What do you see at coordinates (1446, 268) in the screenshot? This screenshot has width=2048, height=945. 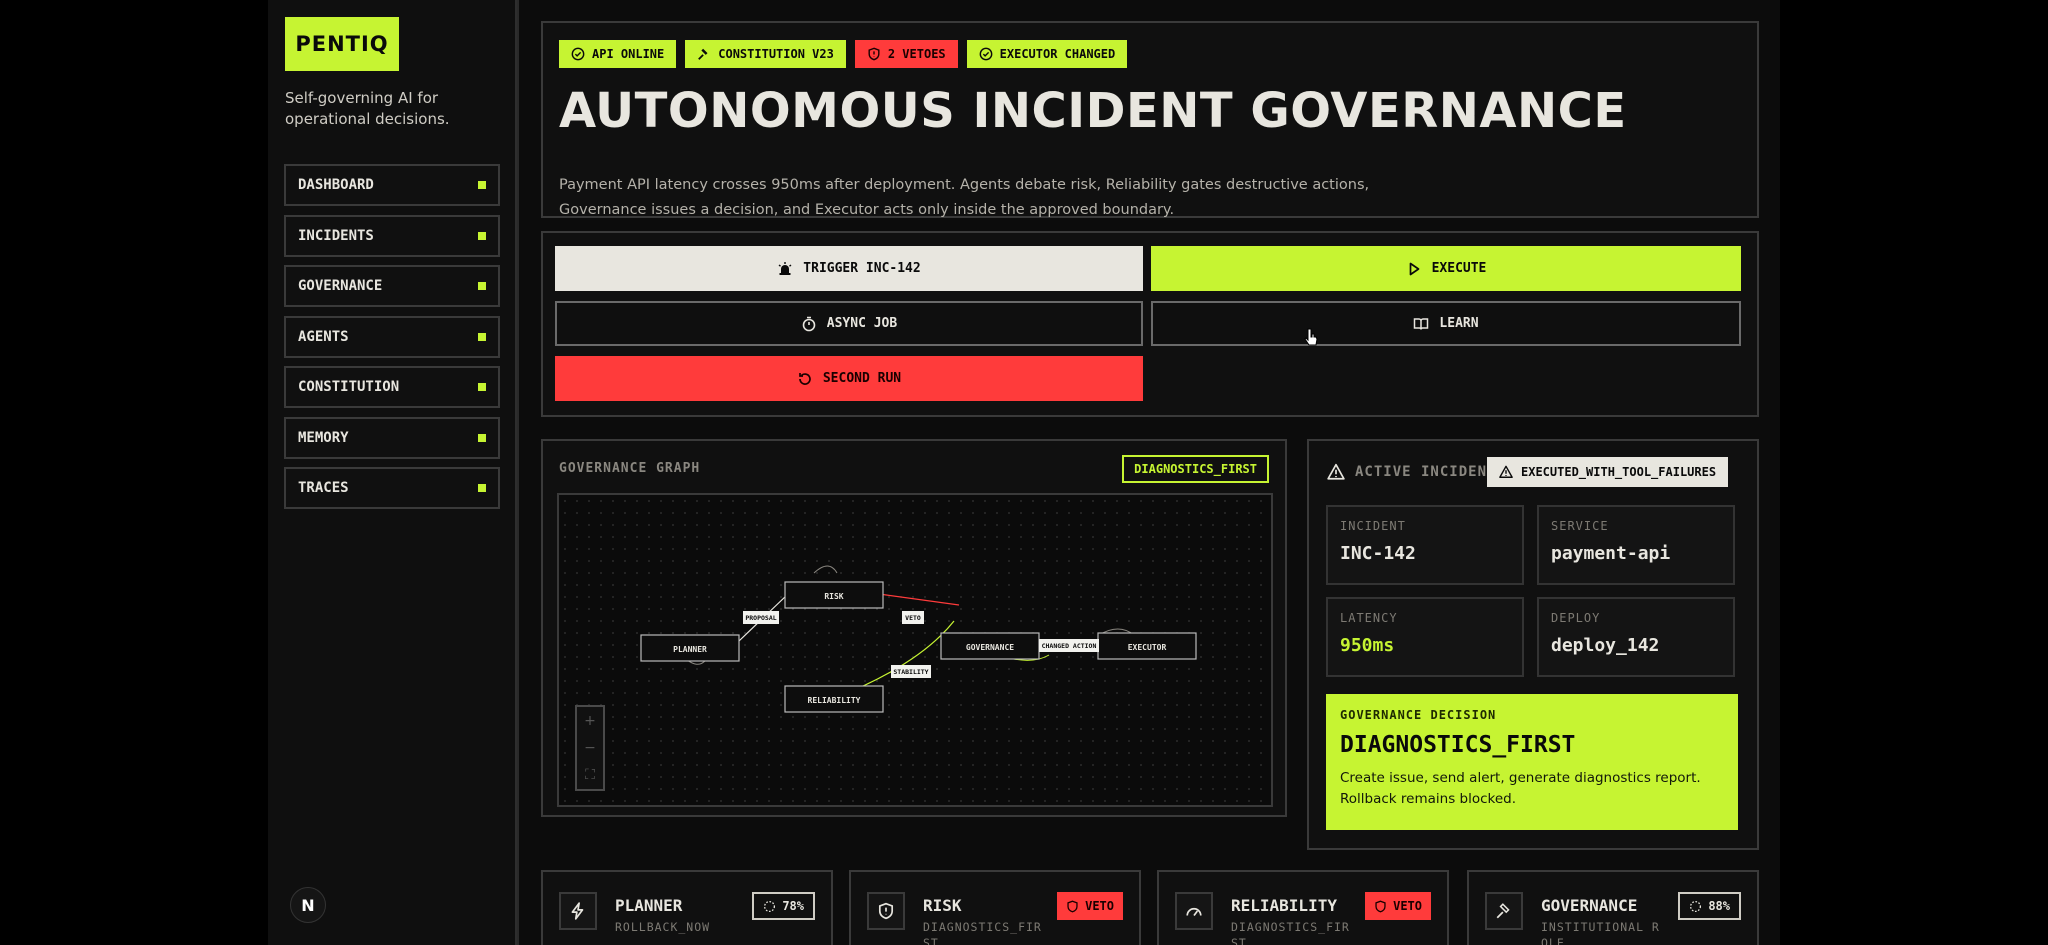 I see `execute-button: EXECUTE` at bounding box center [1446, 268].